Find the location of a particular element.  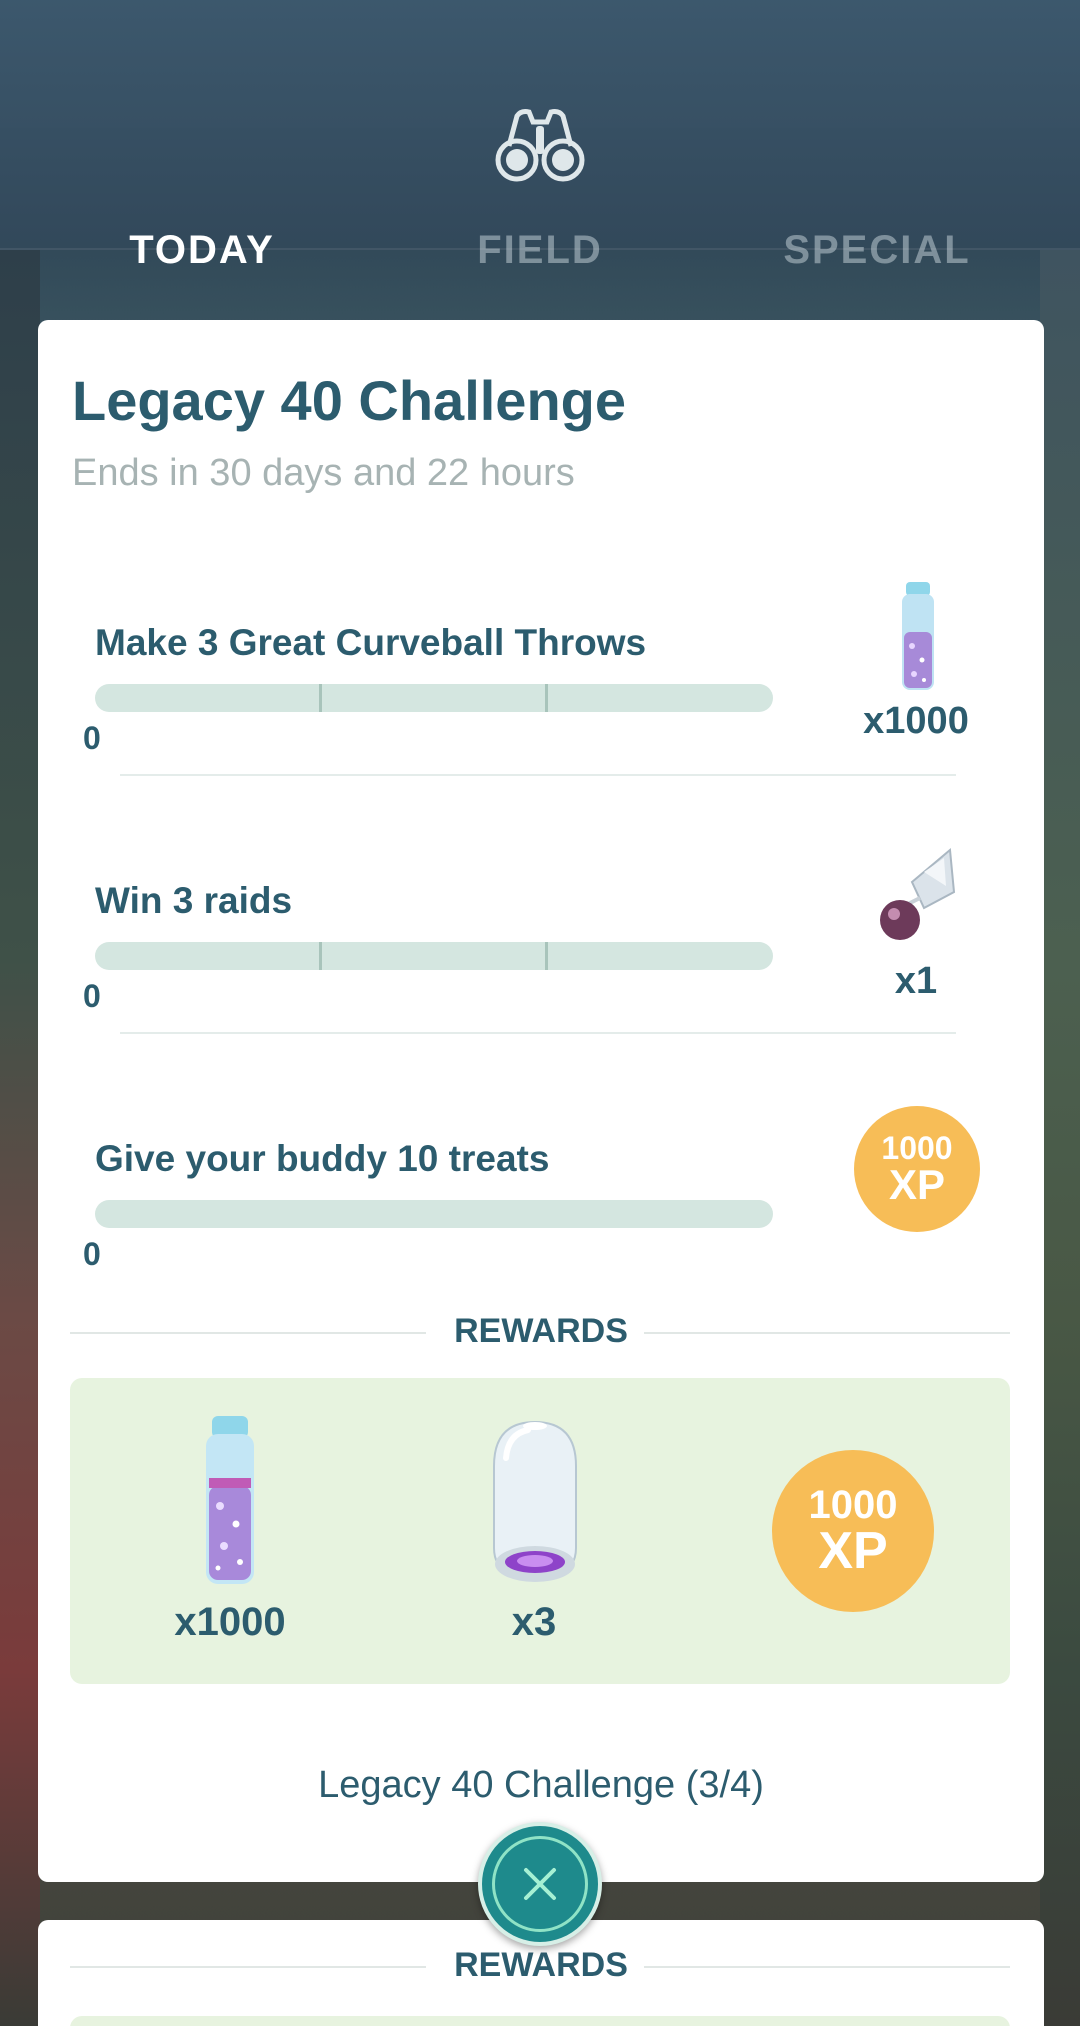

reward-qty: x3 is located at coordinates (534, 1622).